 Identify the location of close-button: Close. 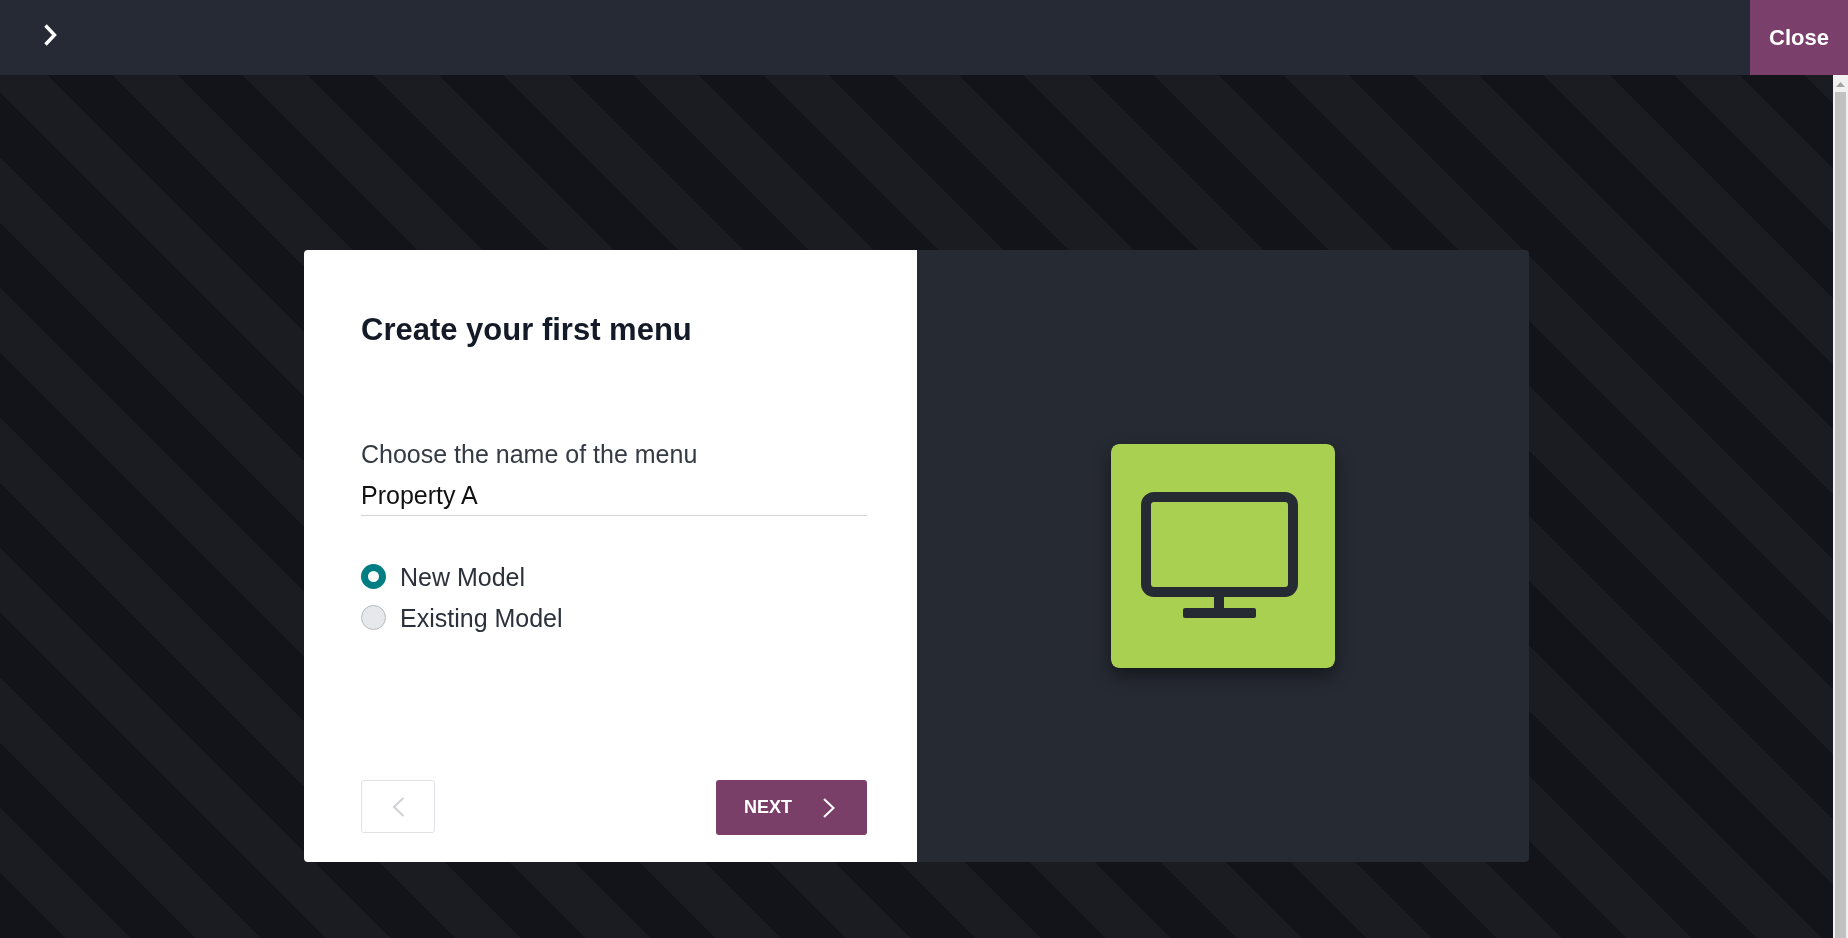
(1799, 37).